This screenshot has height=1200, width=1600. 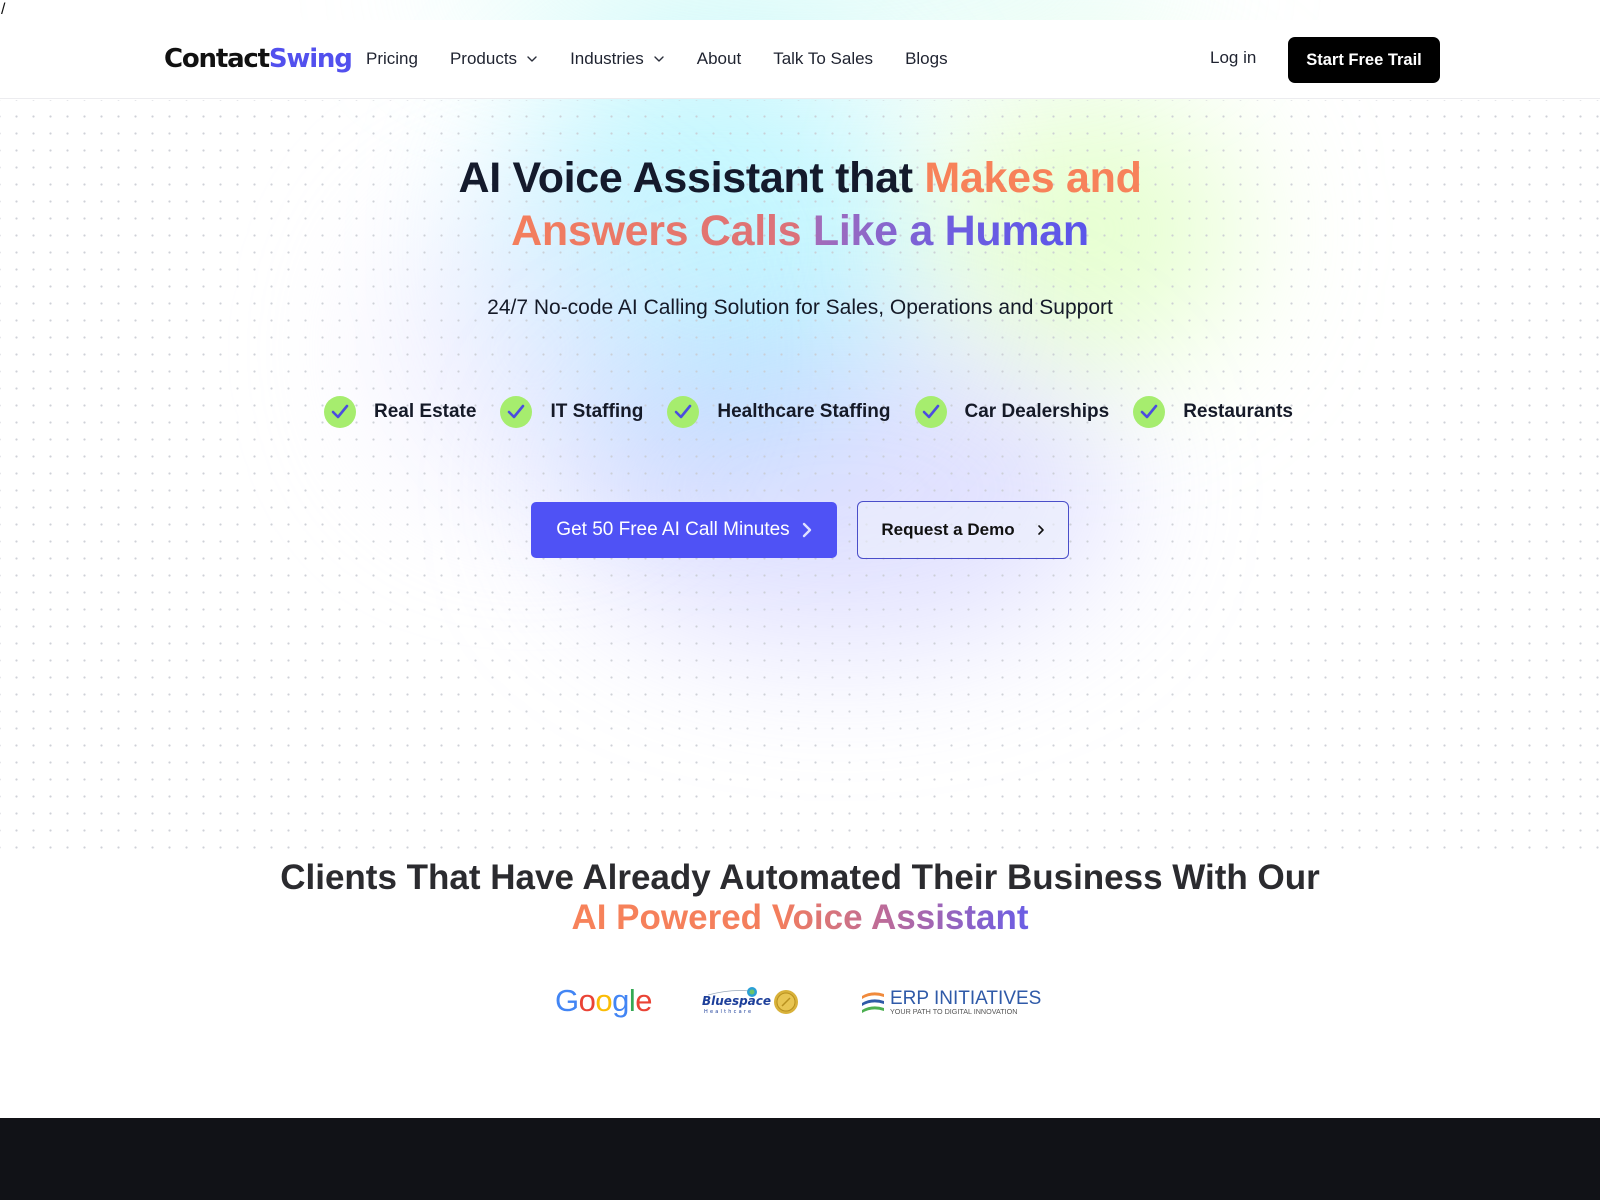 What do you see at coordinates (948, 529) in the screenshot?
I see `button-label: Request a Demo` at bounding box center [948, 529].